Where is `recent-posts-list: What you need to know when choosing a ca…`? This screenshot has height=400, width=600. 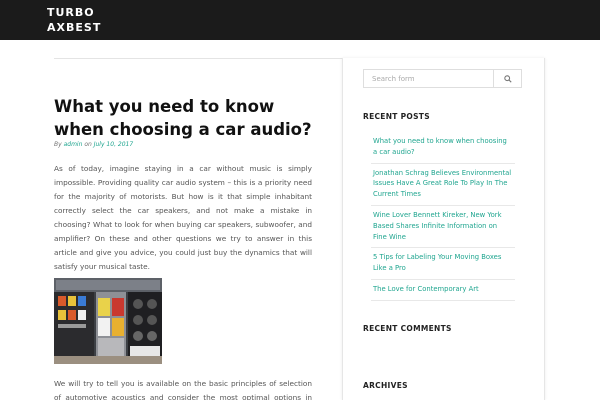 recent-posts-list: What you need to know when choosing a ca… is located at coordinates (443, 216).